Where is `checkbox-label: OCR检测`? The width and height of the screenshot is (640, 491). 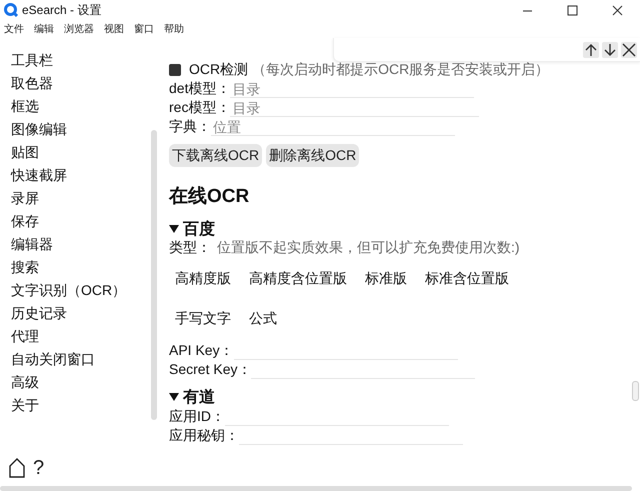
checkbox-label: OCR检测 is located at coordinates (218, 70).